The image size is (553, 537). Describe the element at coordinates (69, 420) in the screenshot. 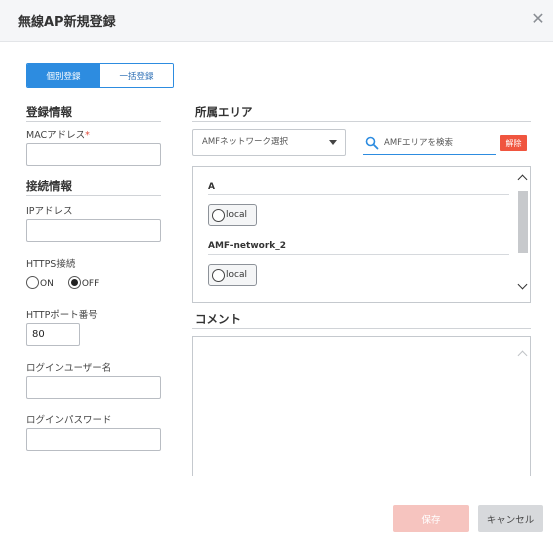

I see `login-password-label: ログインパスワード` at that location.